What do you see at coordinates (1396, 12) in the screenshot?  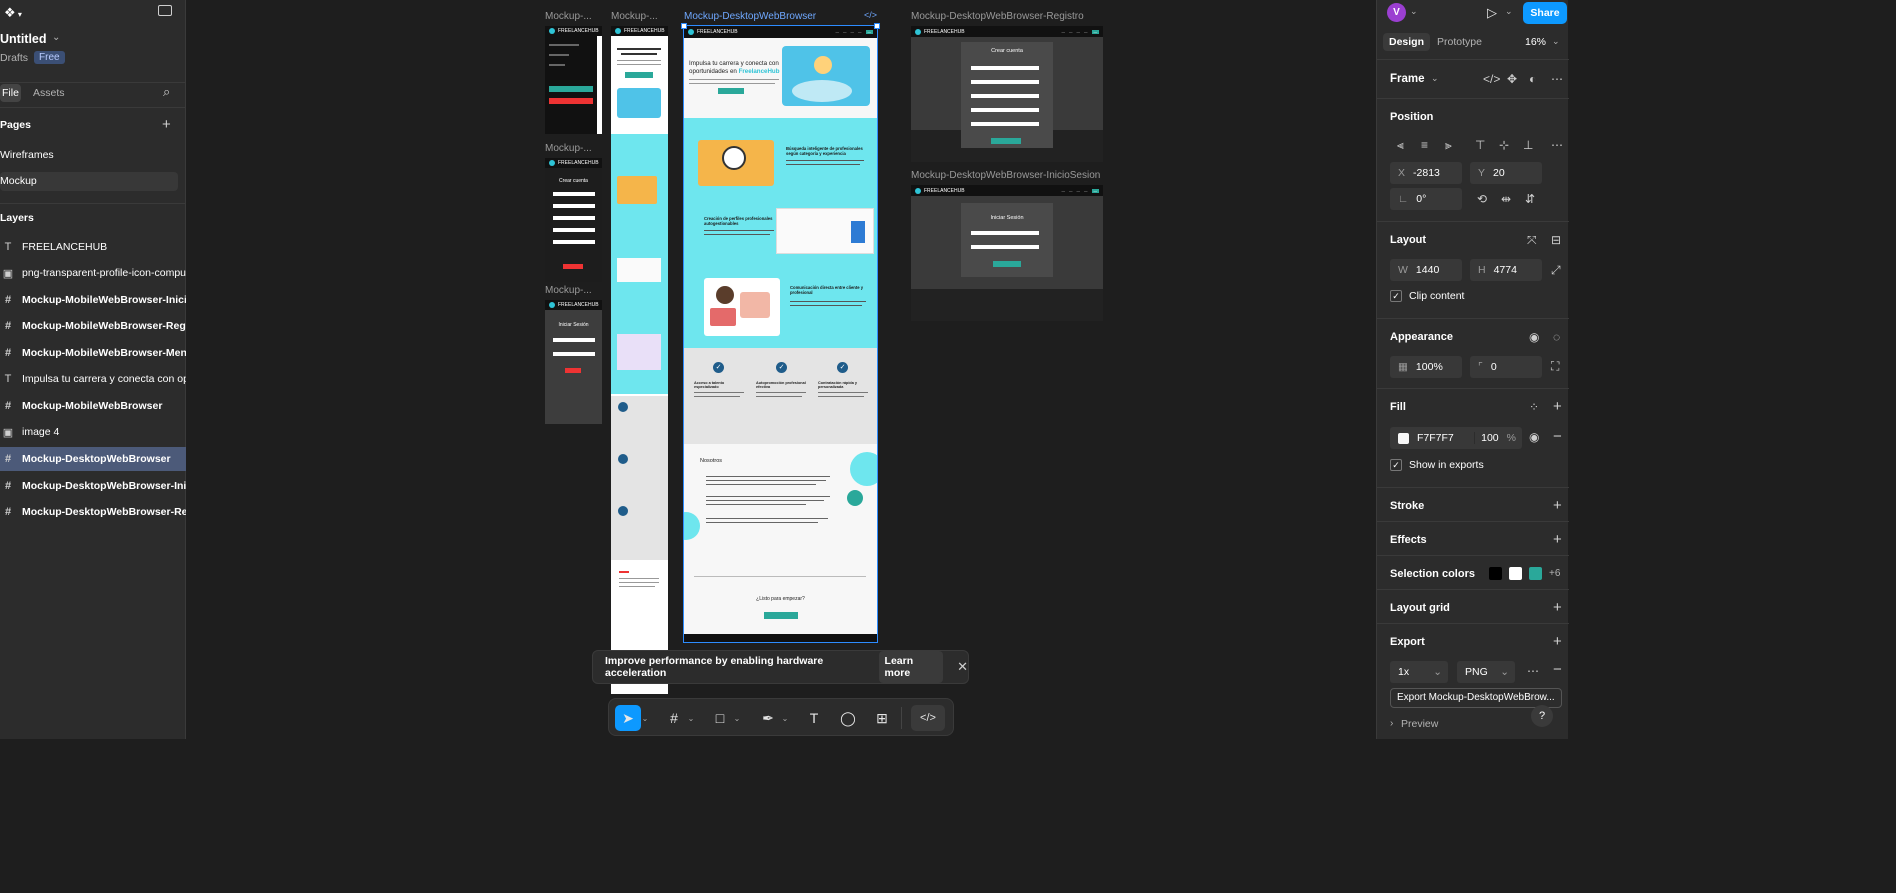 I see `avatar: V` at bounding box center [1396, 12].